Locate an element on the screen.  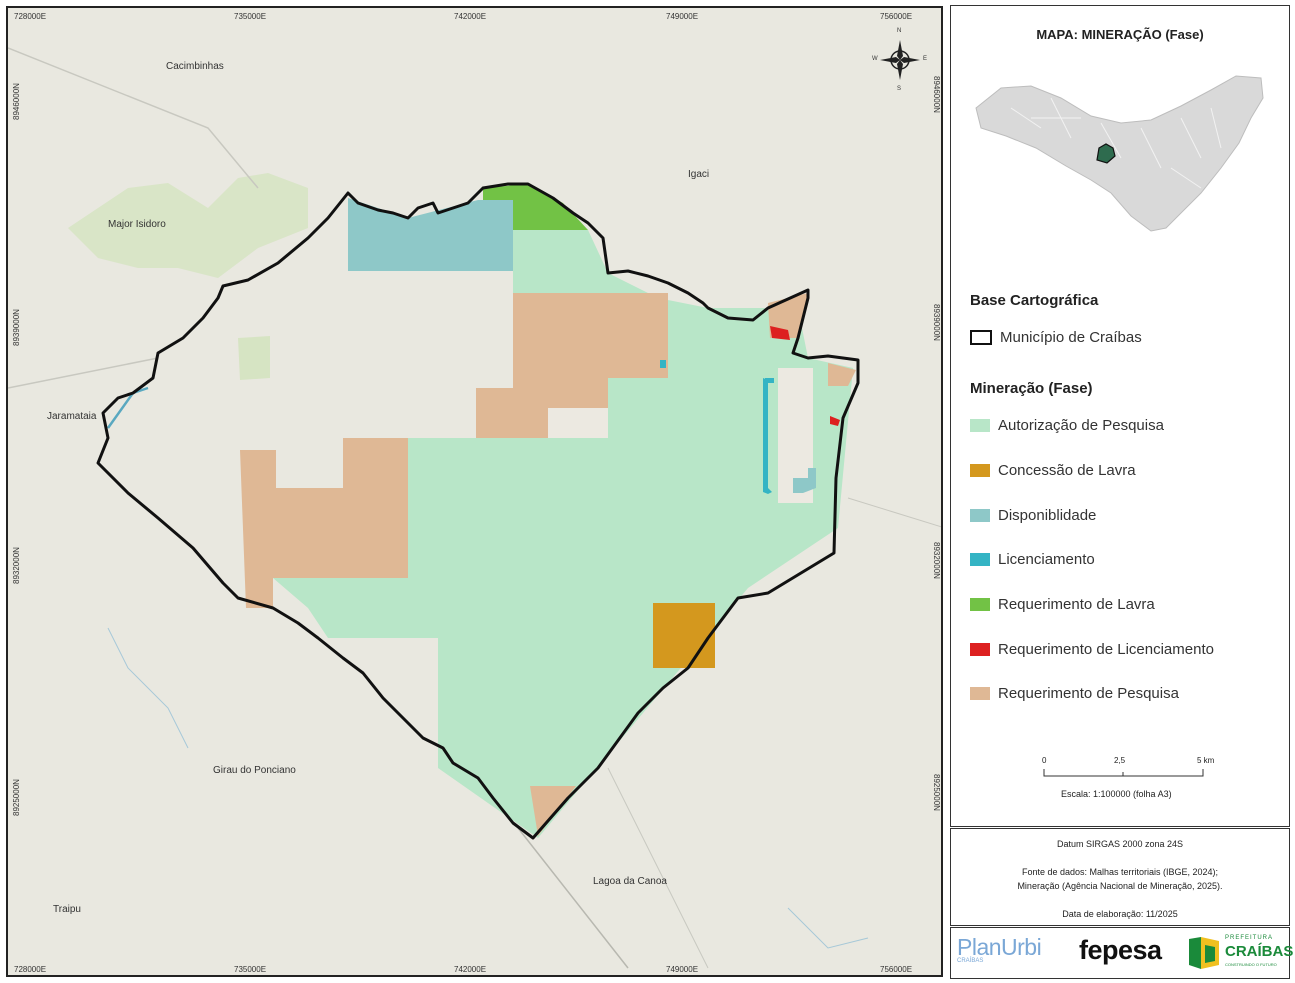
pref-text: PREFEITURA is located at coordinates (1249, 938).